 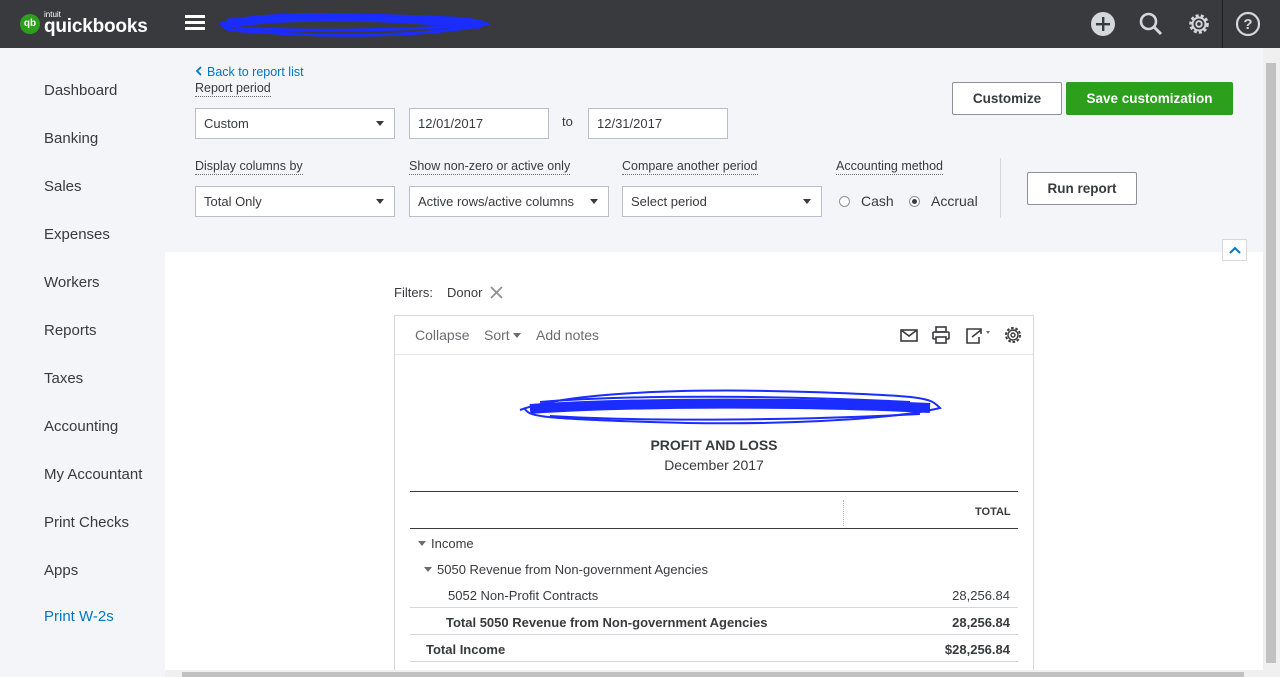 I want to click on sidebar-item-accounting: Accounting, so click(x=81, y=426).